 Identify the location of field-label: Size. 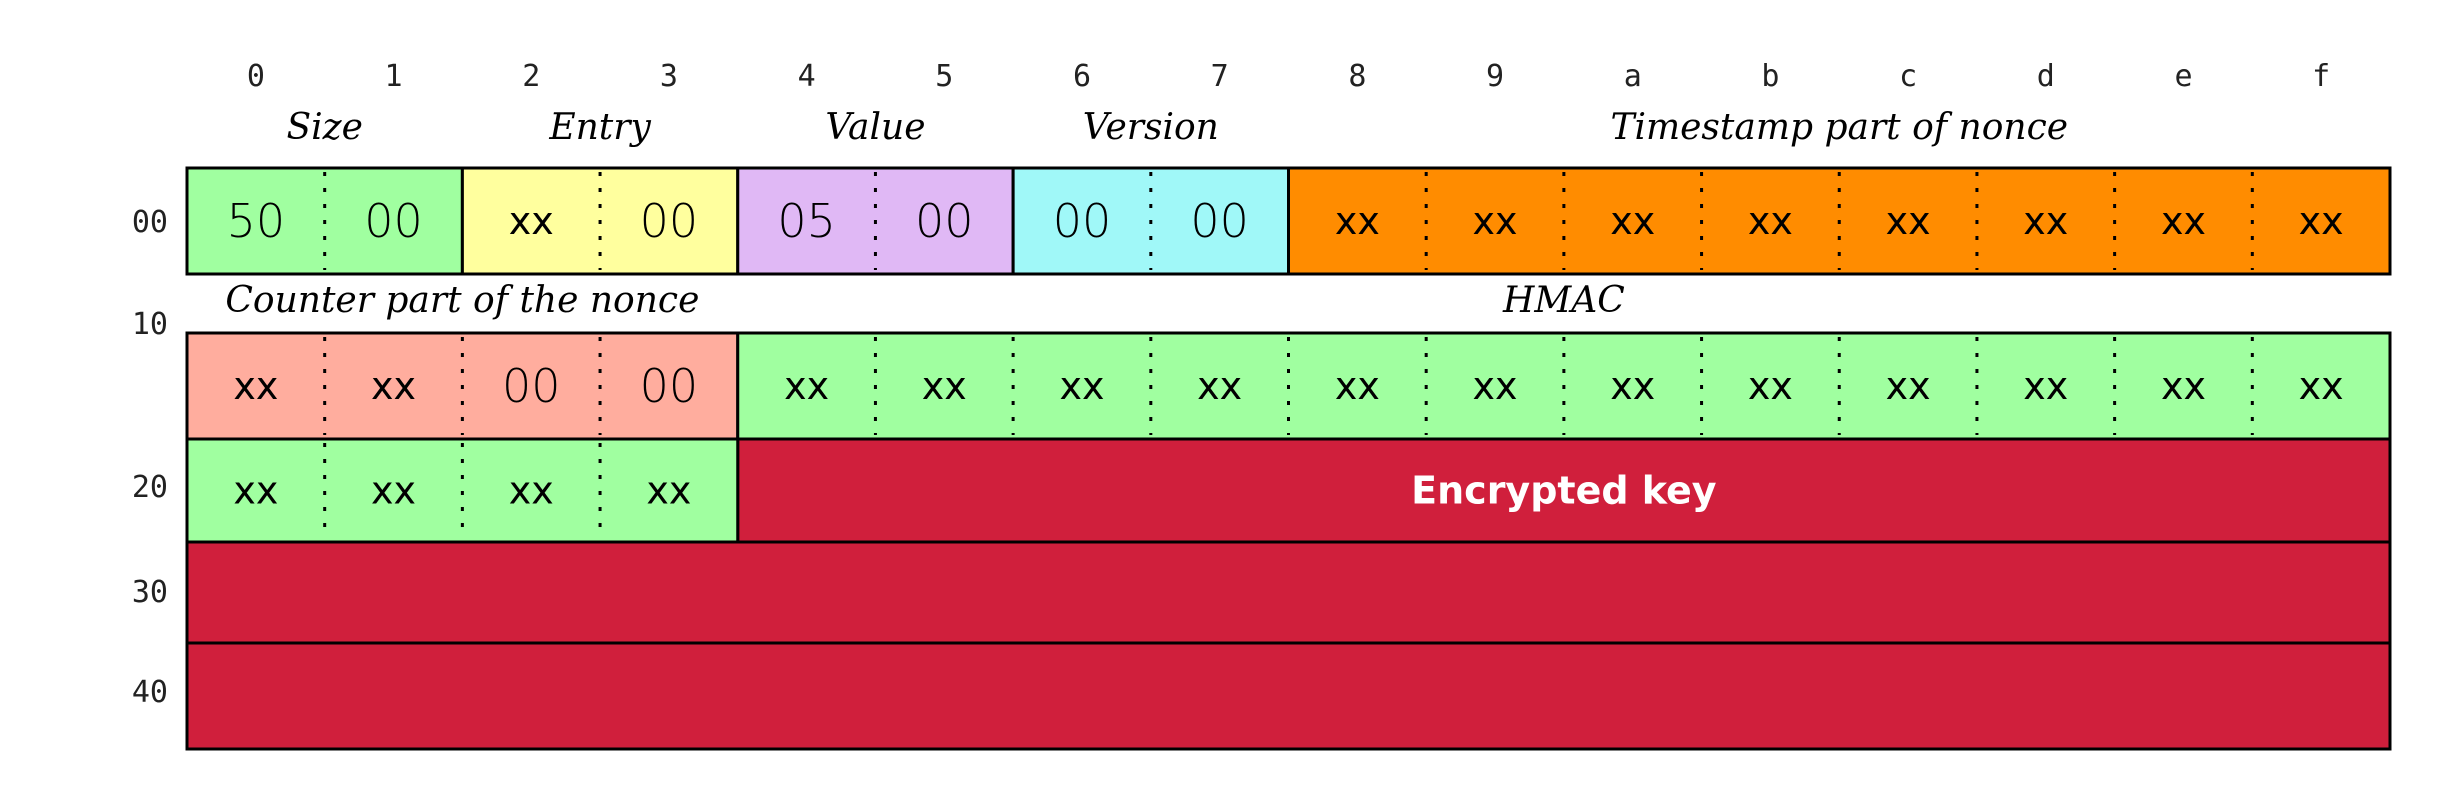
(324, 127).